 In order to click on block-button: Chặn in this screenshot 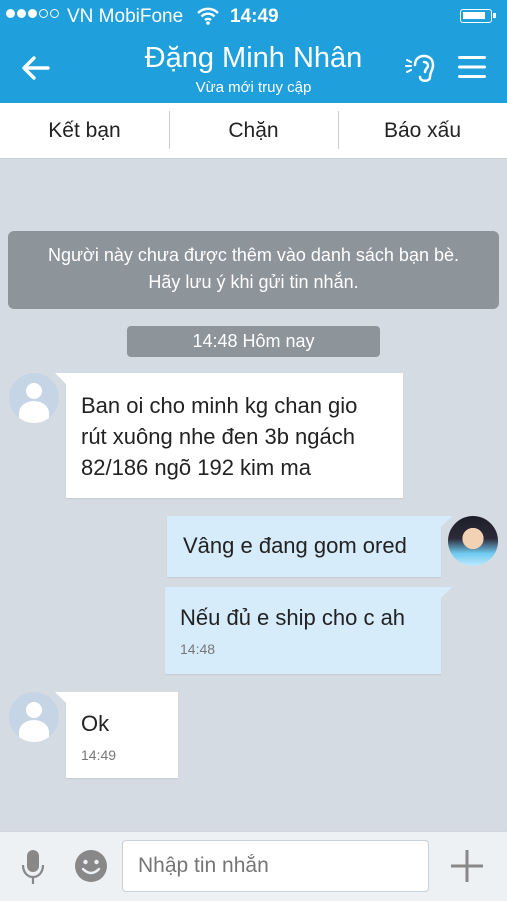, I will do `click(253, 130)`.